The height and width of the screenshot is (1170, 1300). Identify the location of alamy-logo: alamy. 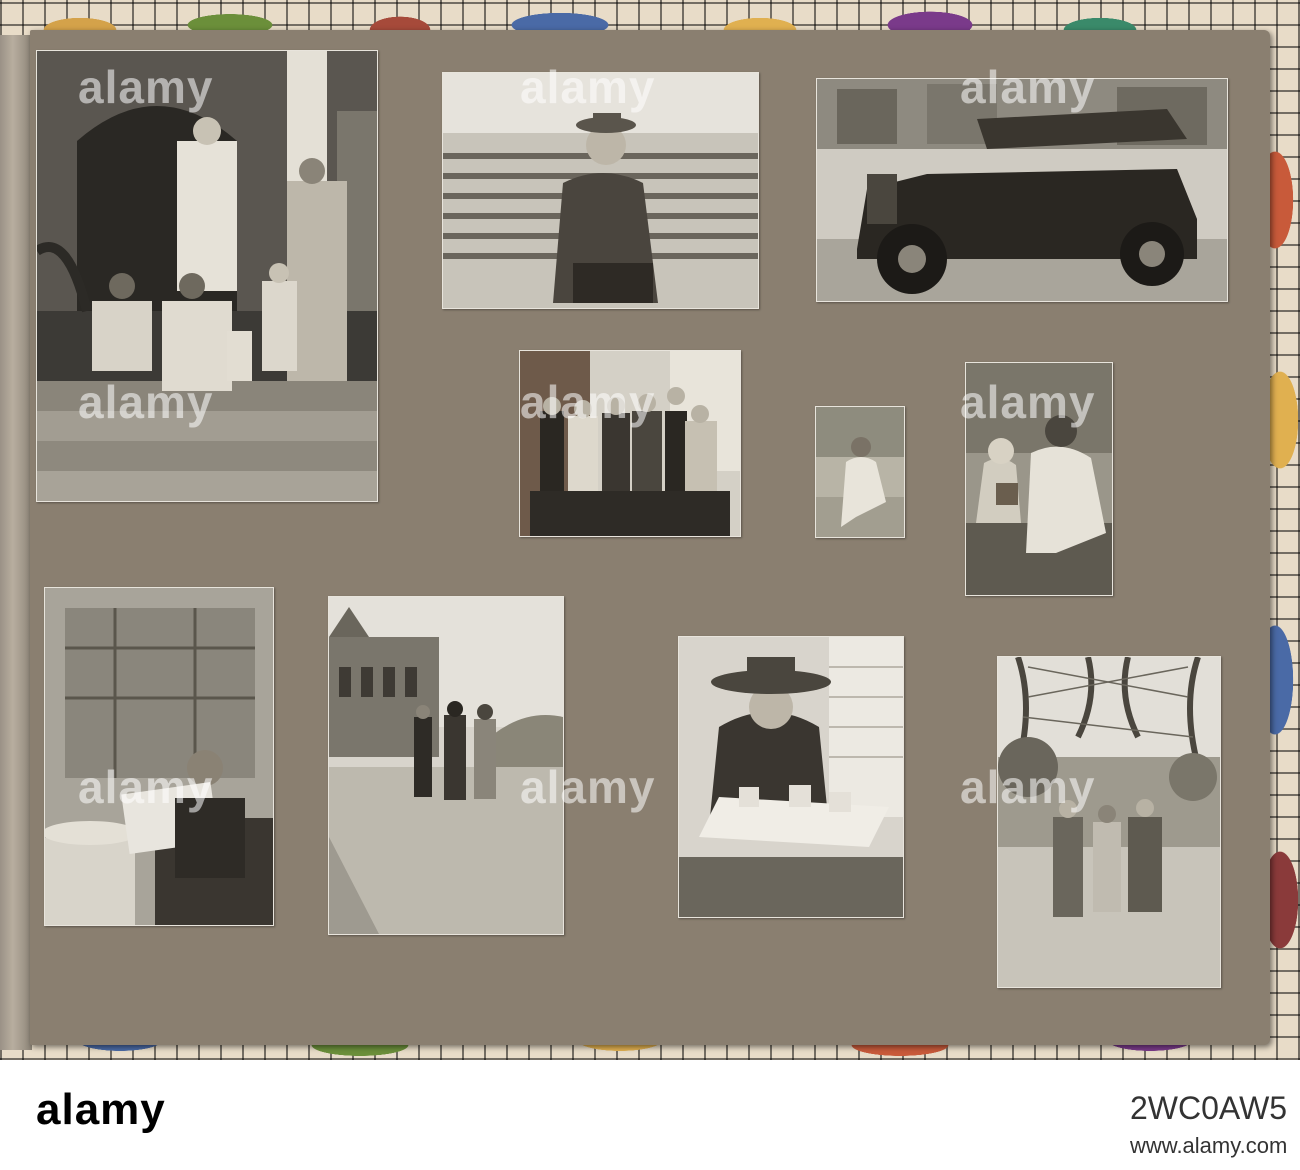
(101, 1109).